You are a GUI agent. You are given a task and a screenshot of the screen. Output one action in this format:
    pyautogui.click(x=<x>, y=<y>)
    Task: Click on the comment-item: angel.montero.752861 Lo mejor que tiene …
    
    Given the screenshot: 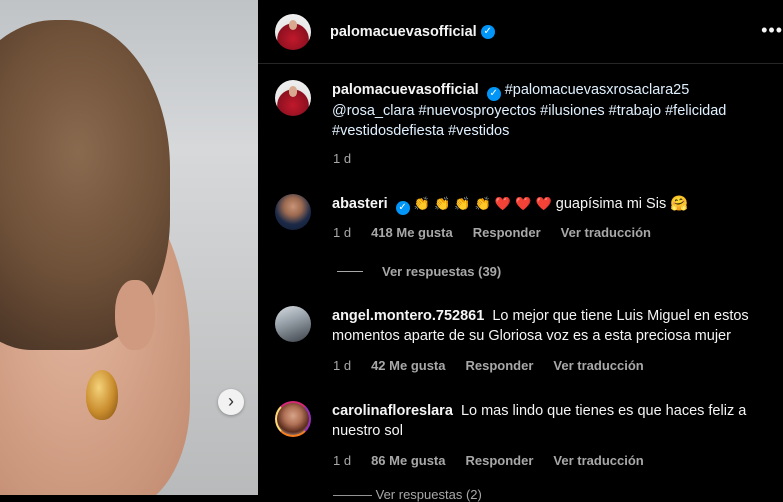 What is the action you would take?
    pyautogui.click(x=525, y=326)
    